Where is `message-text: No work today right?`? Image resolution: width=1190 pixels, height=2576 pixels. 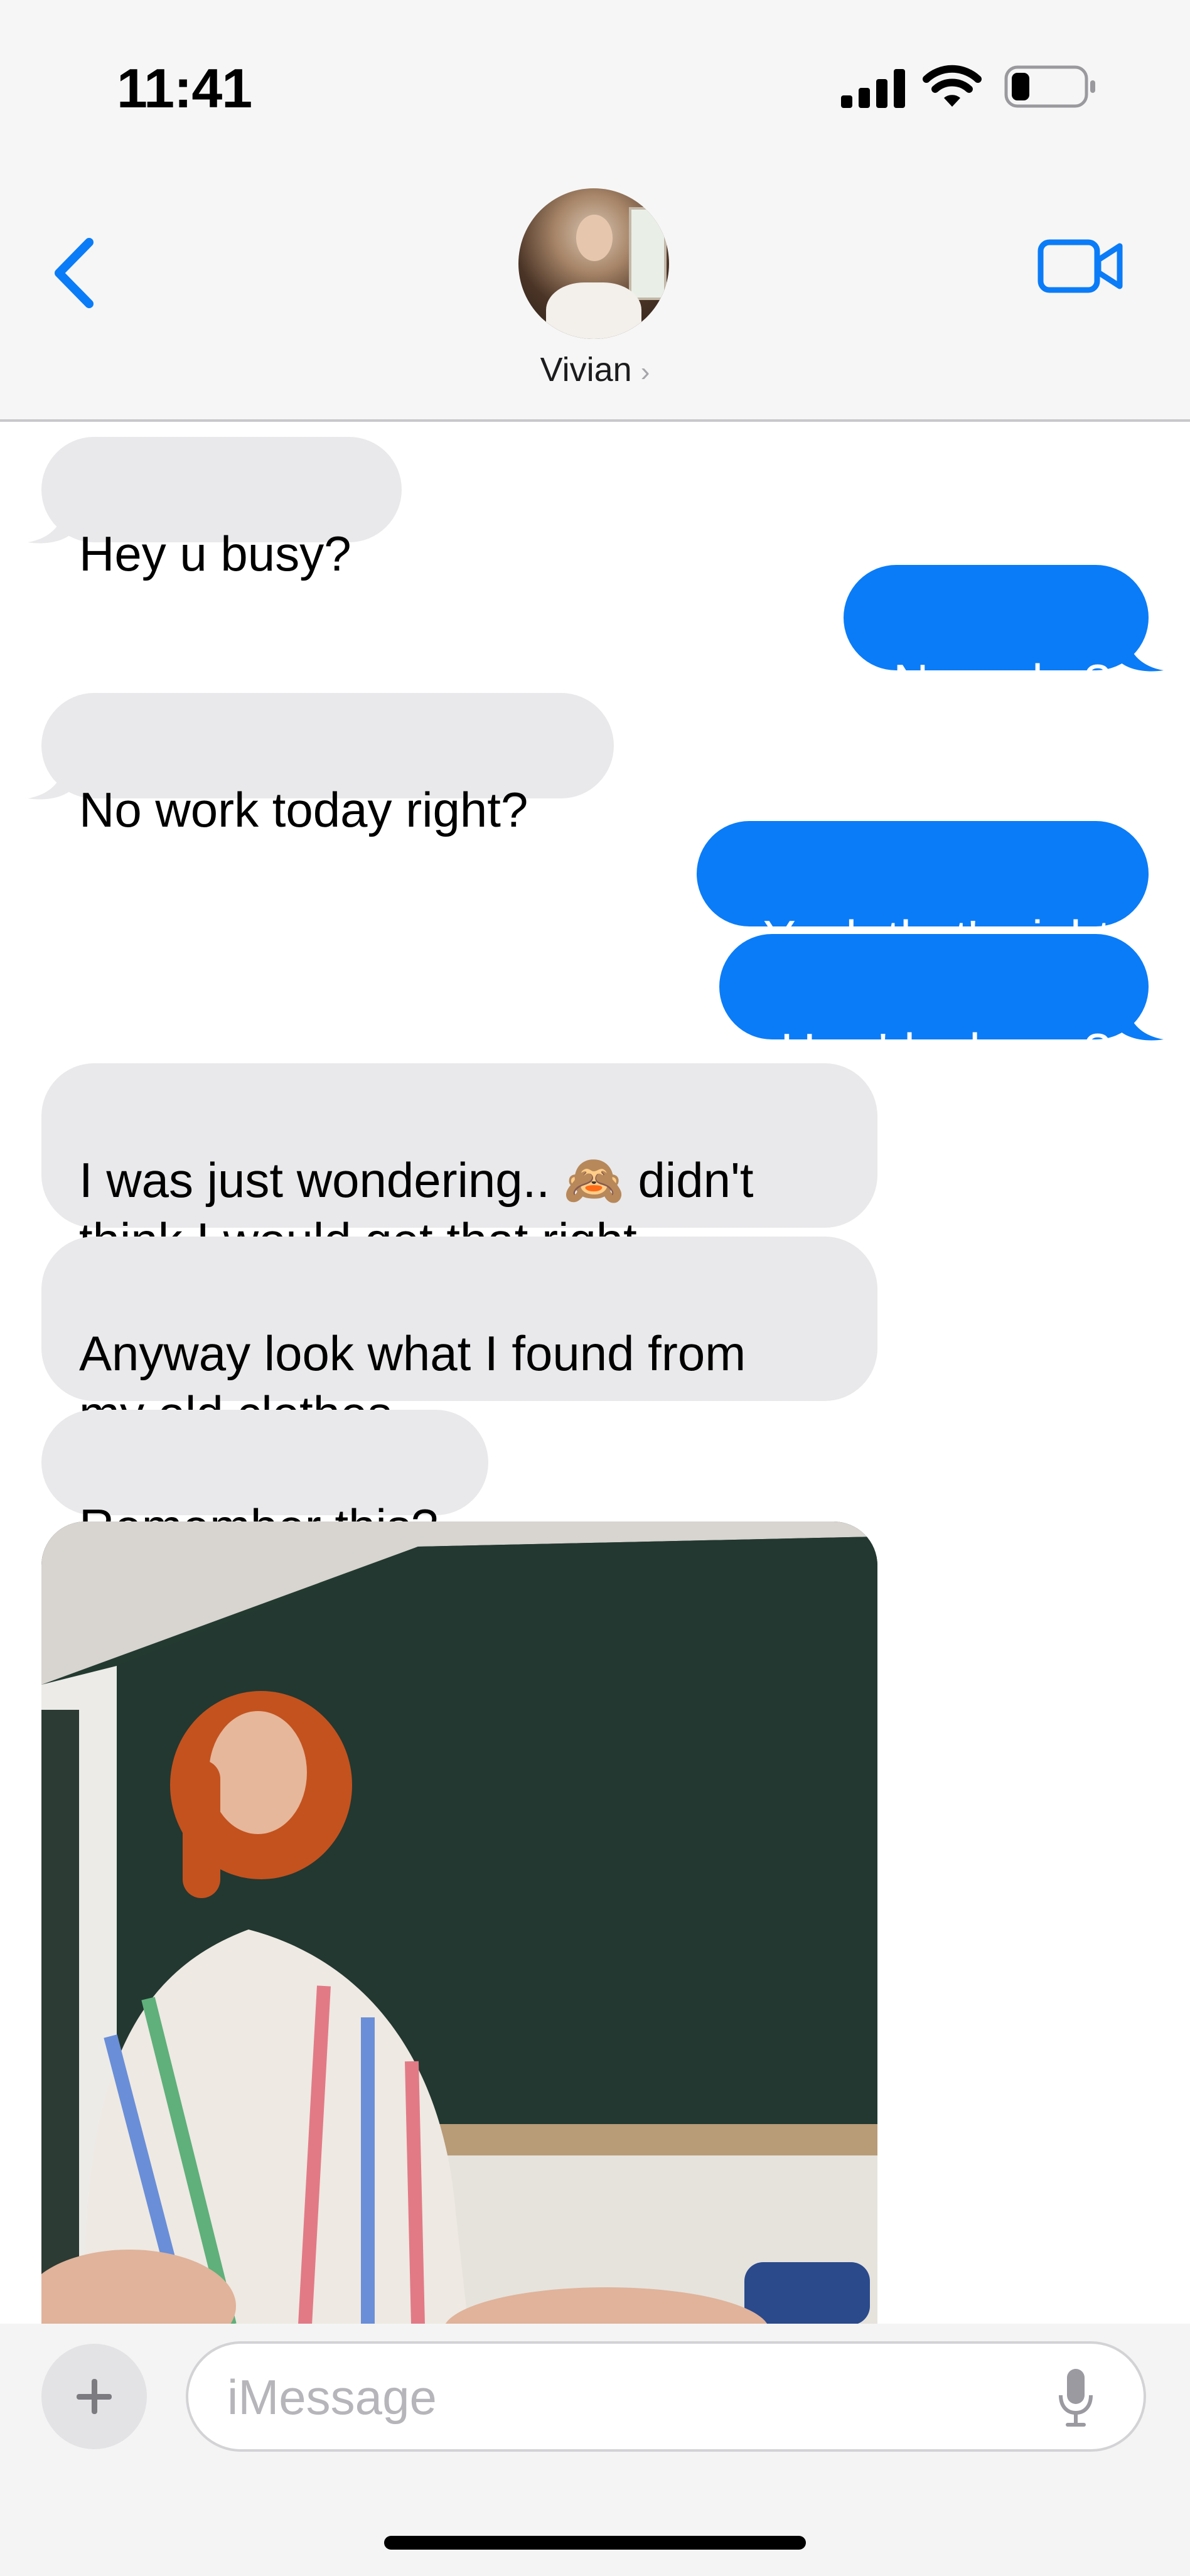
message-text: No work today right? is located at coordinates (303, 809).